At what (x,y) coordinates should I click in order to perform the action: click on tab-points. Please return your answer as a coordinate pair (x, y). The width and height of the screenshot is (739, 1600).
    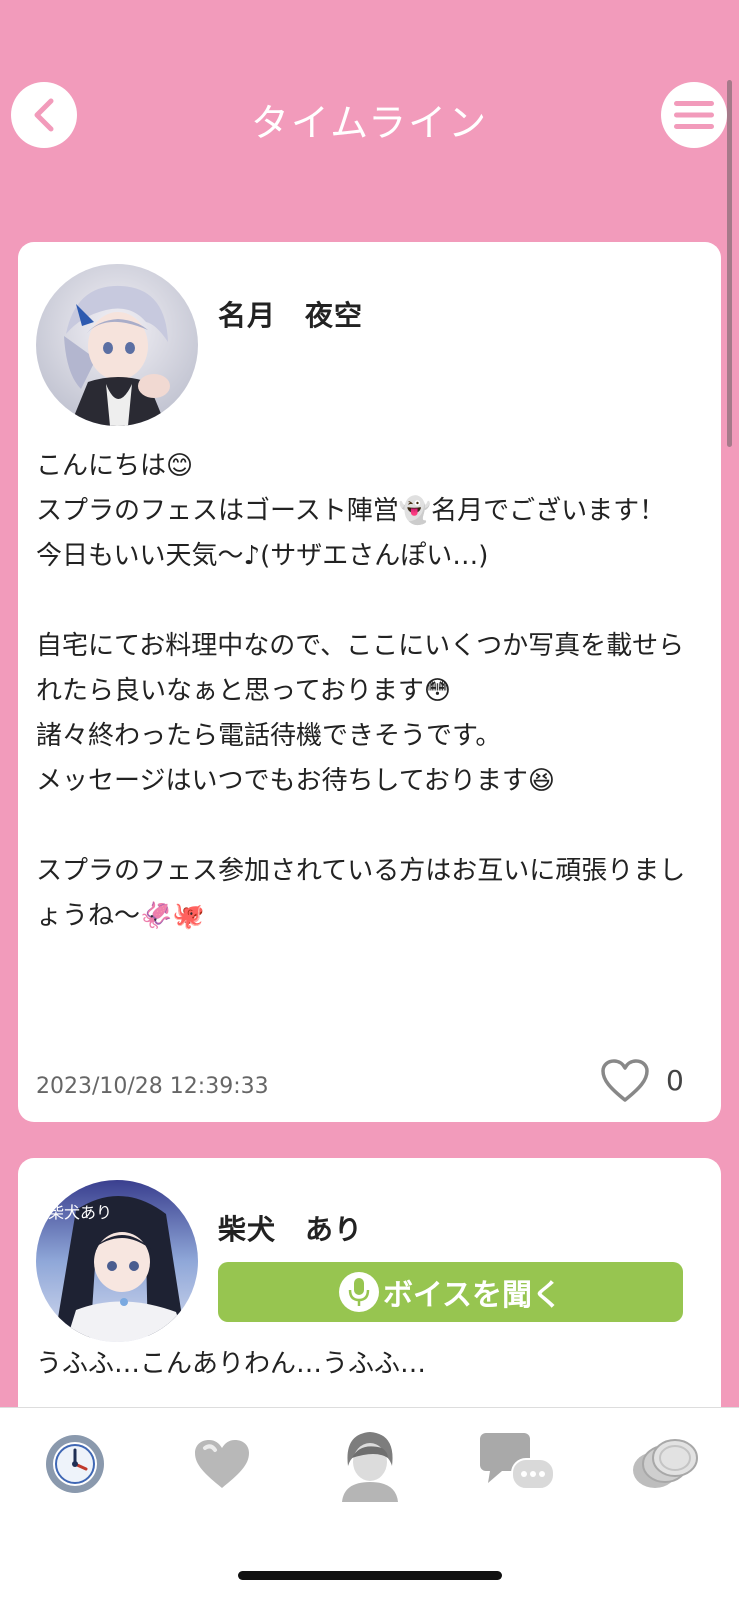
    Looking at the image, I should click on (664, 1464).